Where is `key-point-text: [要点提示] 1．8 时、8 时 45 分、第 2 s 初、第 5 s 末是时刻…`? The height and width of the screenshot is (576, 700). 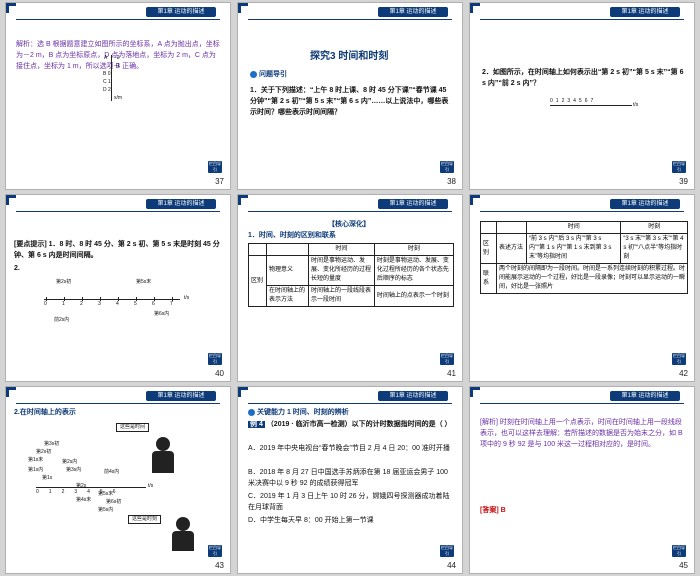
key-point-text: [要点提示] 1．8 时、8 时 45 分、第 2 s 初、第 5 s 末是时刻… is located at coordinates (117, 250).